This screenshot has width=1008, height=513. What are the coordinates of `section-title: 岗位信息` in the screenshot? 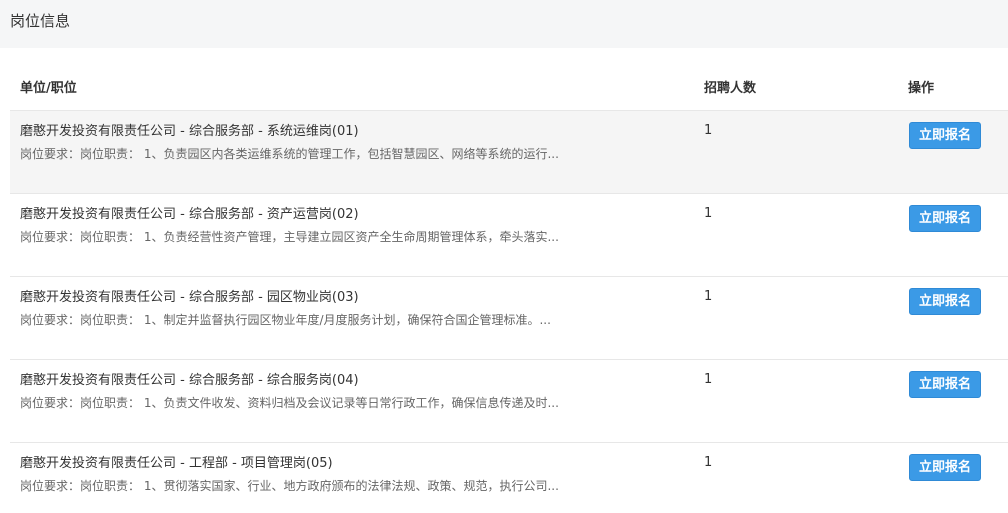 It's located at (40, 21).